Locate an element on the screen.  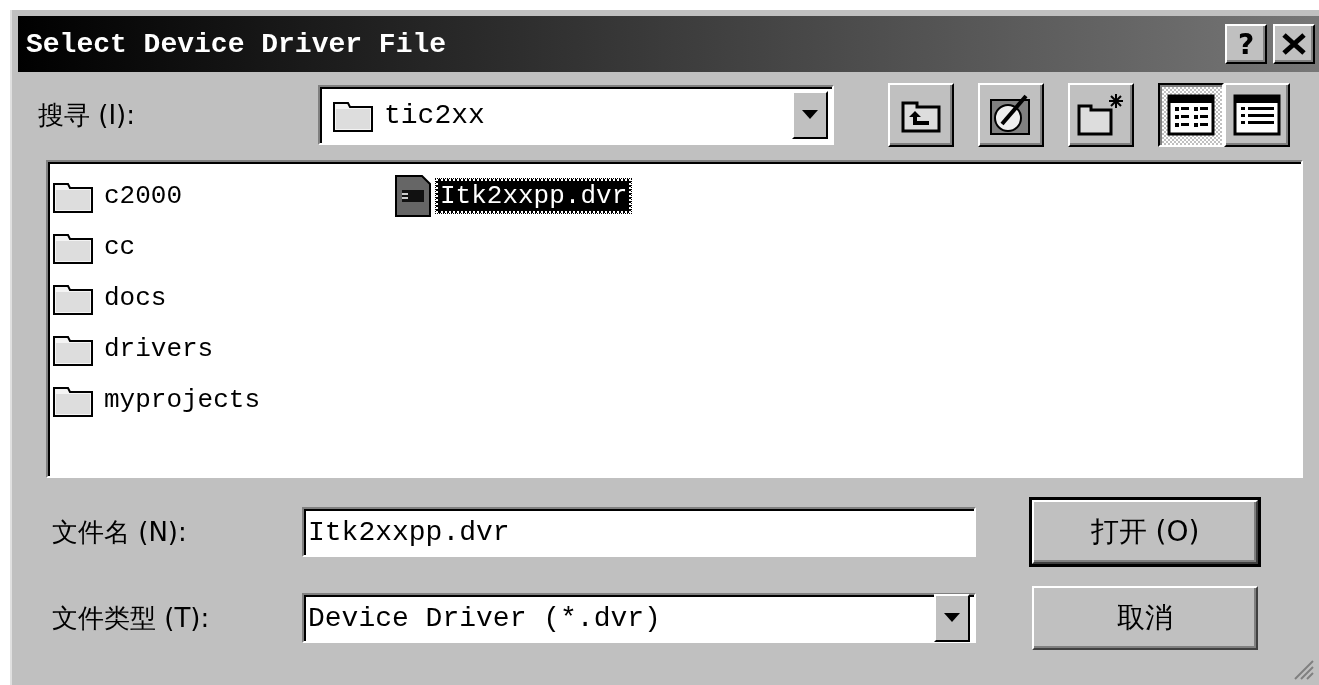
file-list-item: drivers is located at coordinates (159, 348).